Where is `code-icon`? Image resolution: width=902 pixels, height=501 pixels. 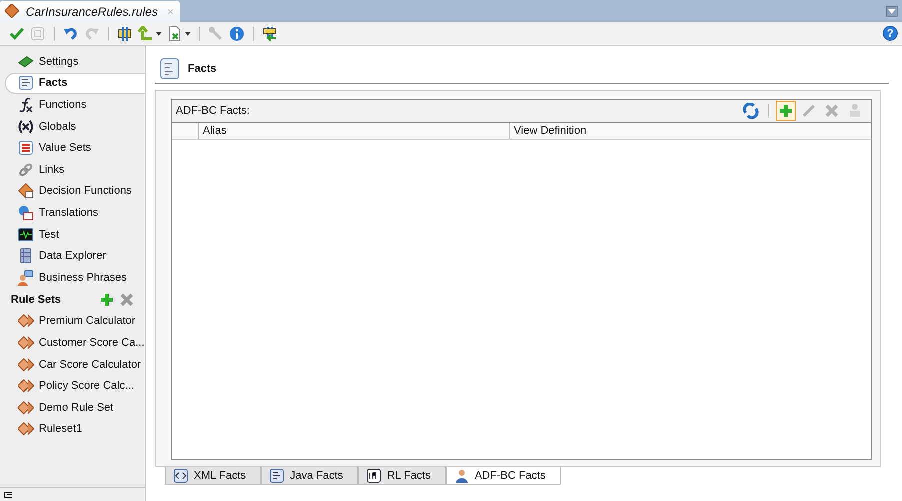 code-icon is located at coordinates (181, 475).